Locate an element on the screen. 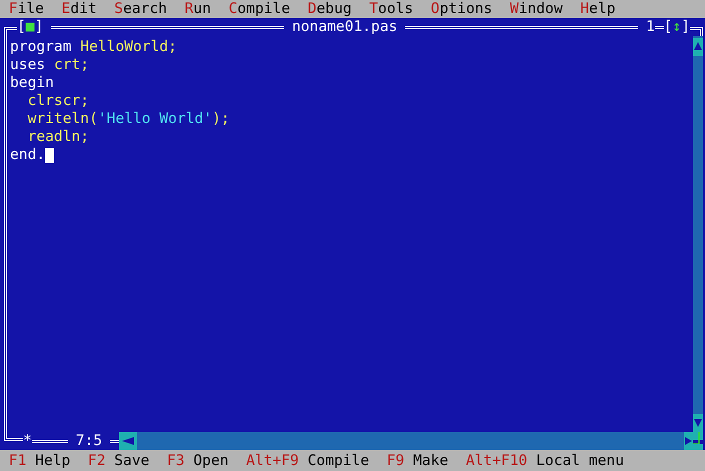  menu-item: Search is located at coordinates (141, 9).